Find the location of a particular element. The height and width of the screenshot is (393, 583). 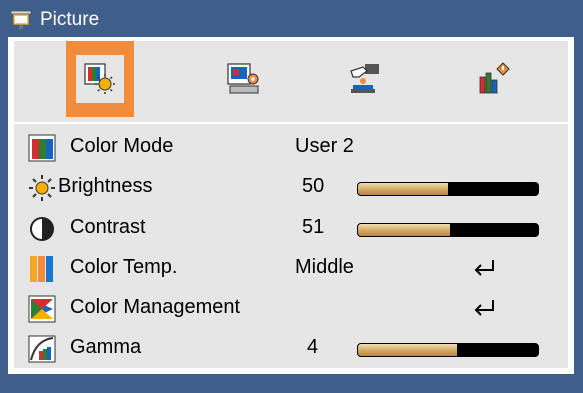

setting-row-color-management: Color Management is located at coordinates (291, 307).